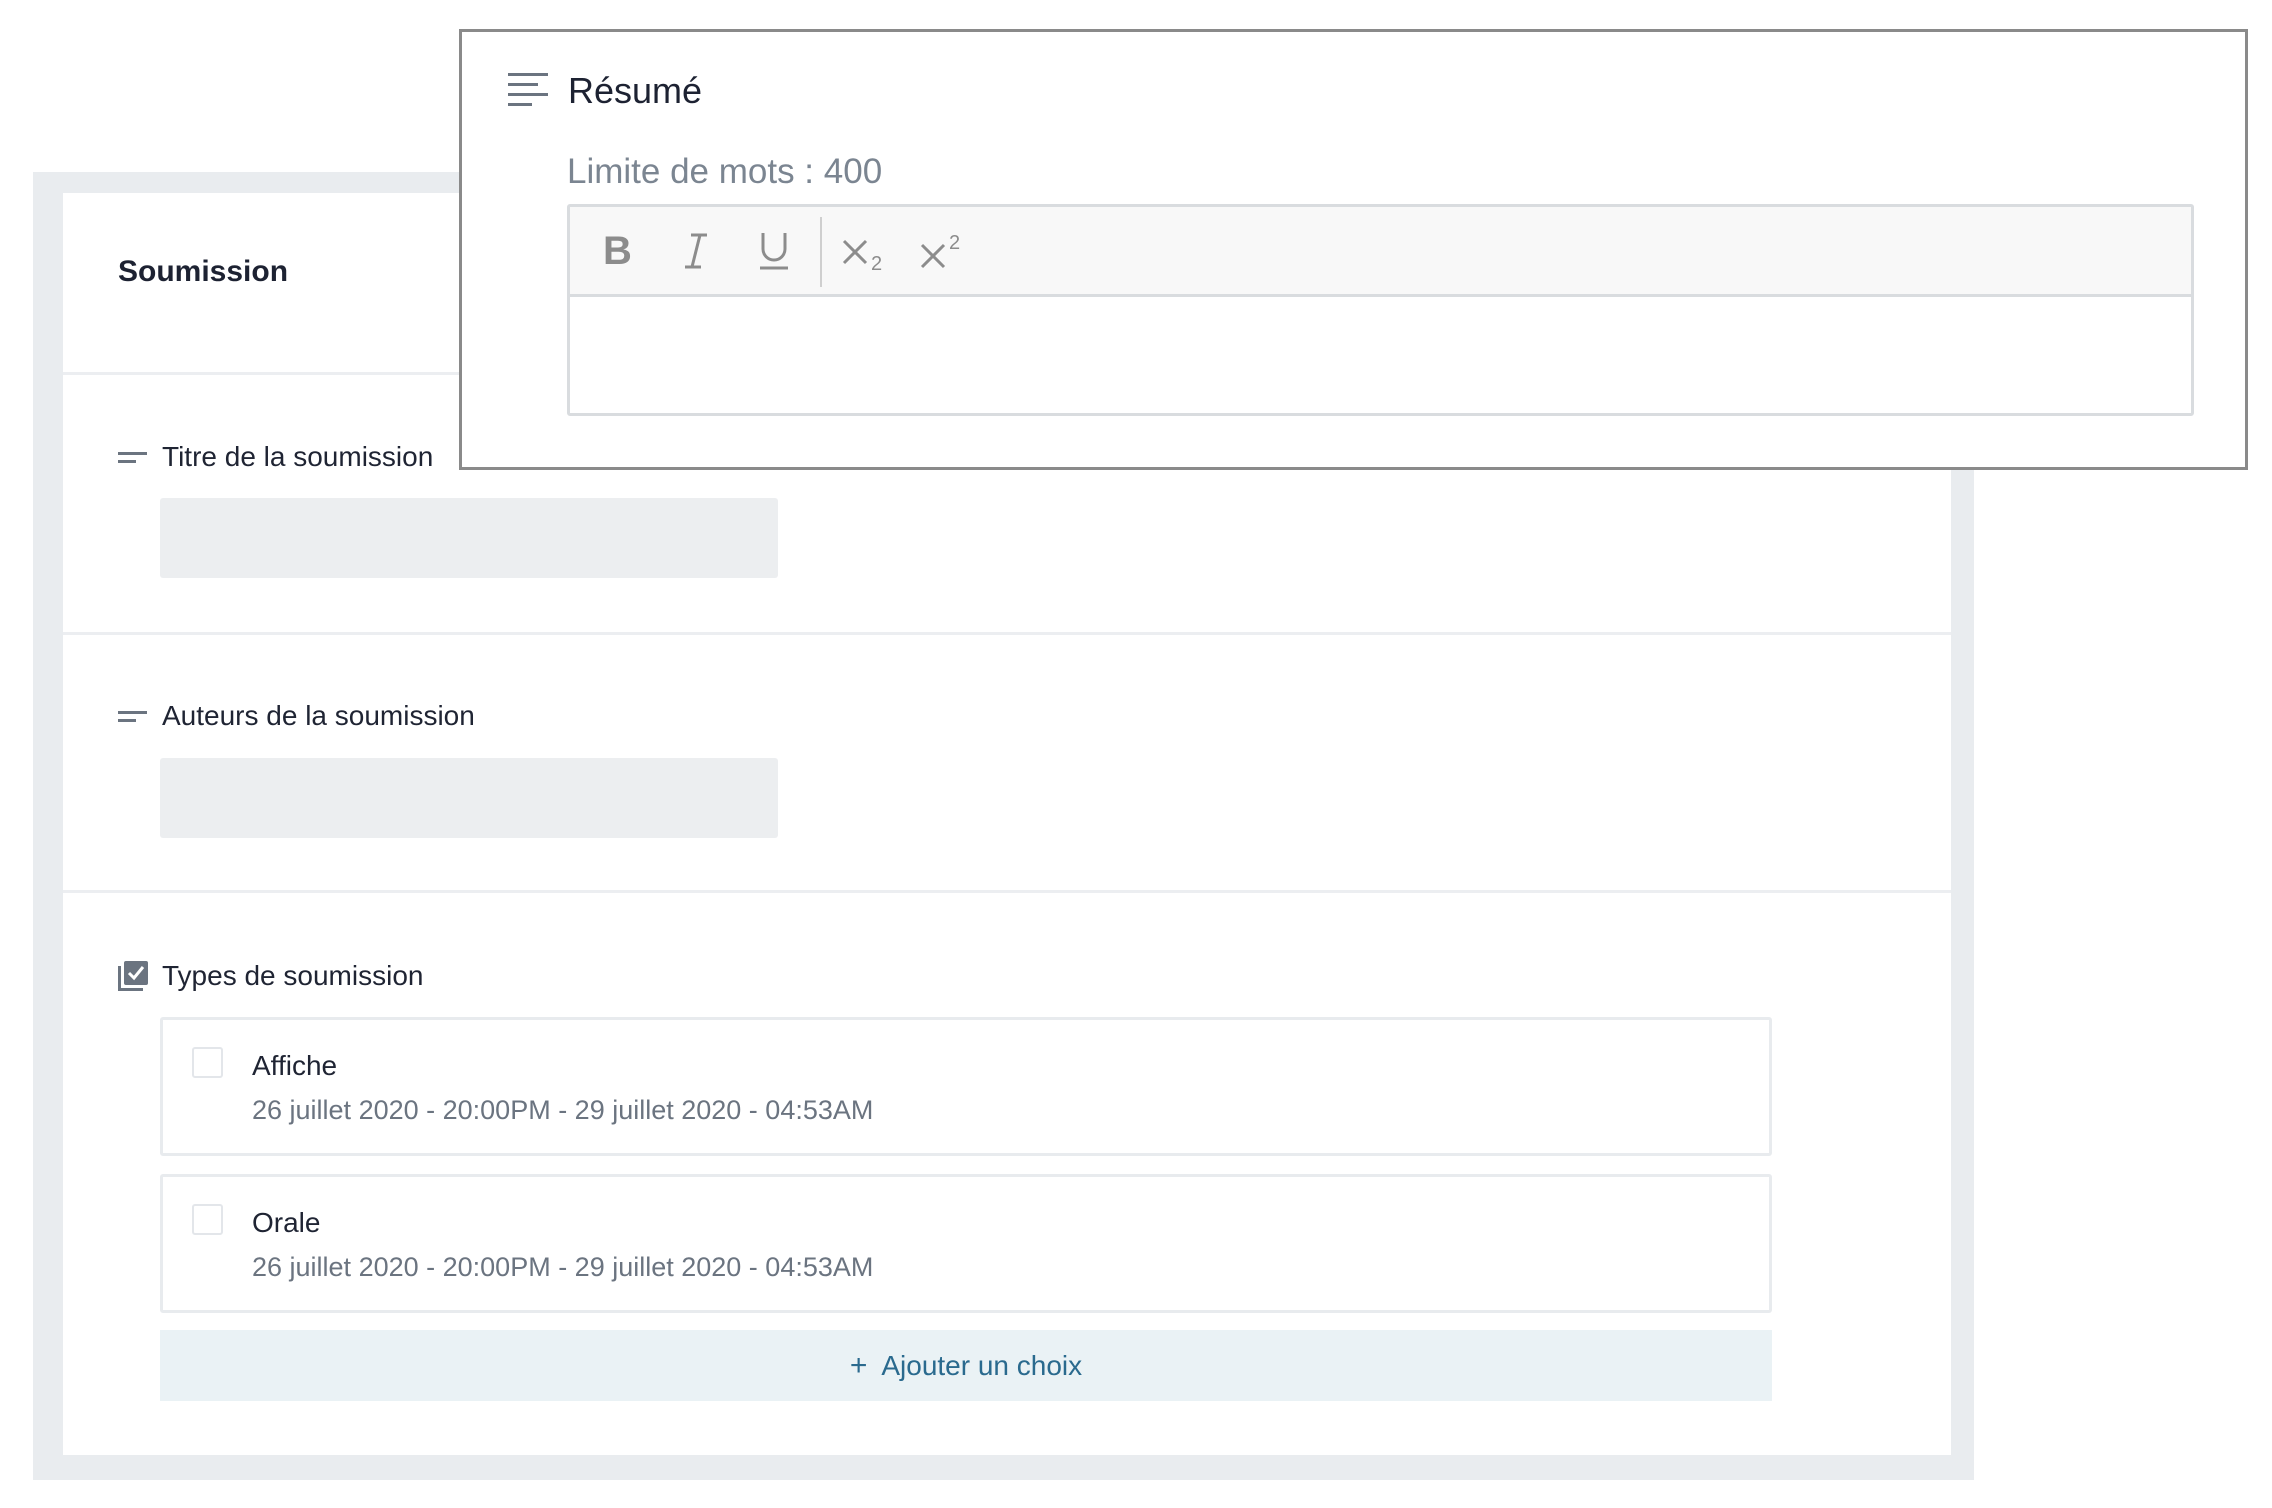 Image resolution: width=2272 pixels, height=1508 pixels. What do you see at coordinates (982, 1365) in the screenshot?
I see `add-choice-label: Ajouter un choix` at bounding box center [982, 1365].